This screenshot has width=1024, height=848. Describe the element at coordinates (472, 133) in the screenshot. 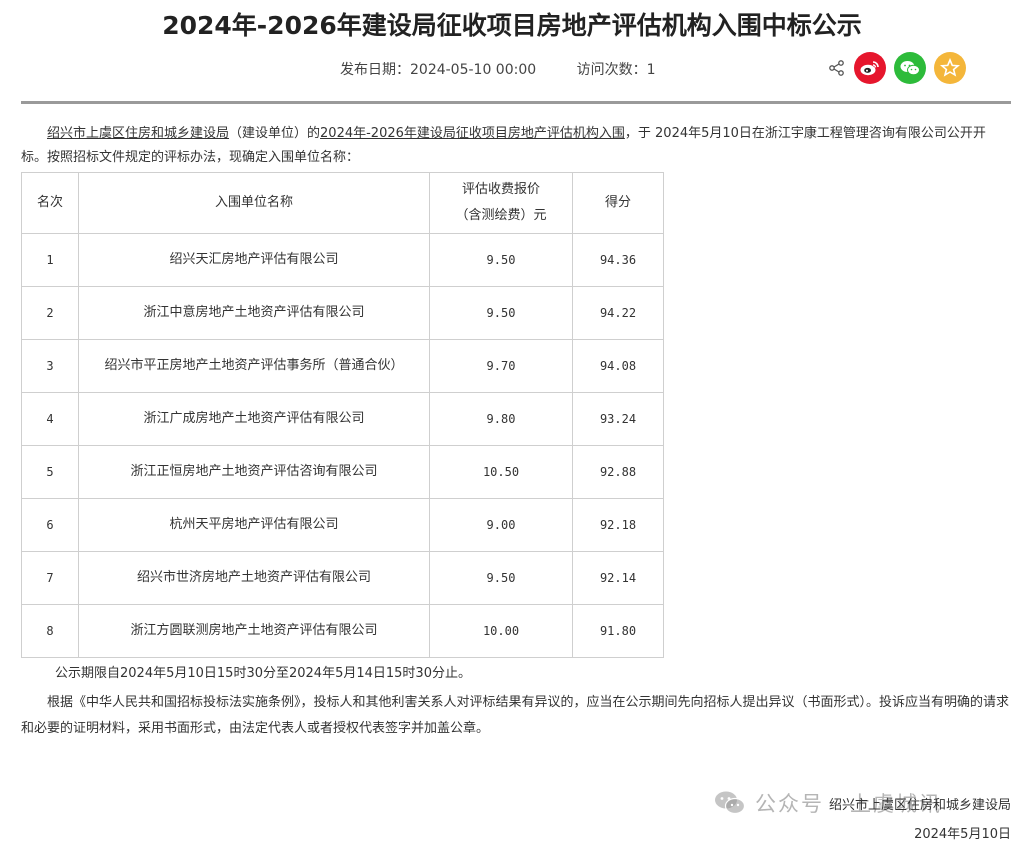

I see `project-link: 2024年-2026年建设局征收项目房地产评估机构入围` at that location.